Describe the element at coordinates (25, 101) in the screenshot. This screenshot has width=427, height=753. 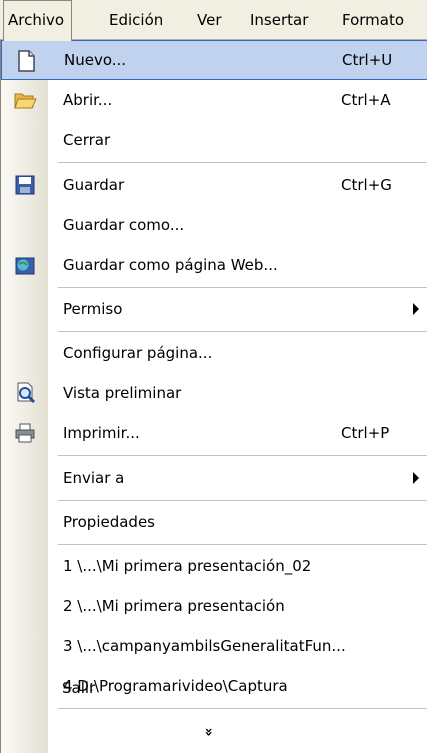
I see `open-folder-icon` at that location.